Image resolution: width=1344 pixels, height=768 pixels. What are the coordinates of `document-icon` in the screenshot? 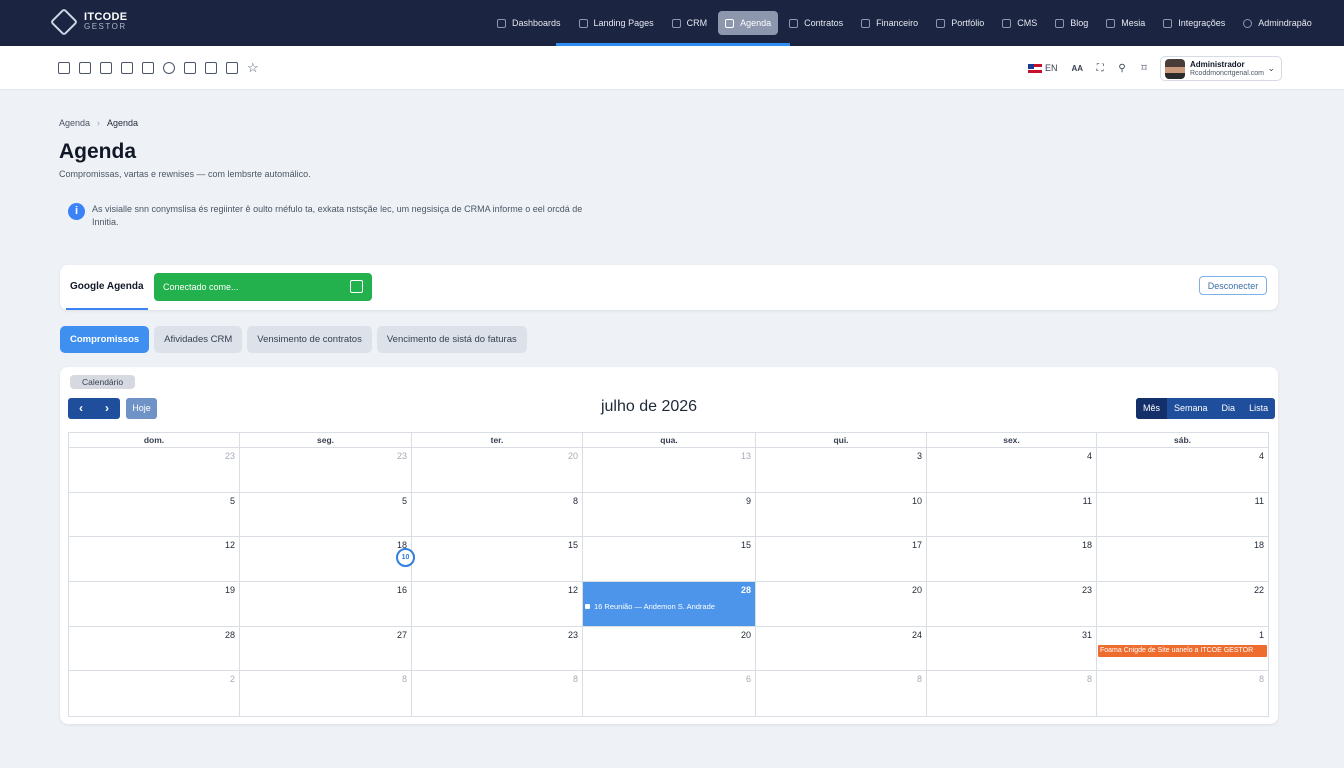 It's located at (106, 68).